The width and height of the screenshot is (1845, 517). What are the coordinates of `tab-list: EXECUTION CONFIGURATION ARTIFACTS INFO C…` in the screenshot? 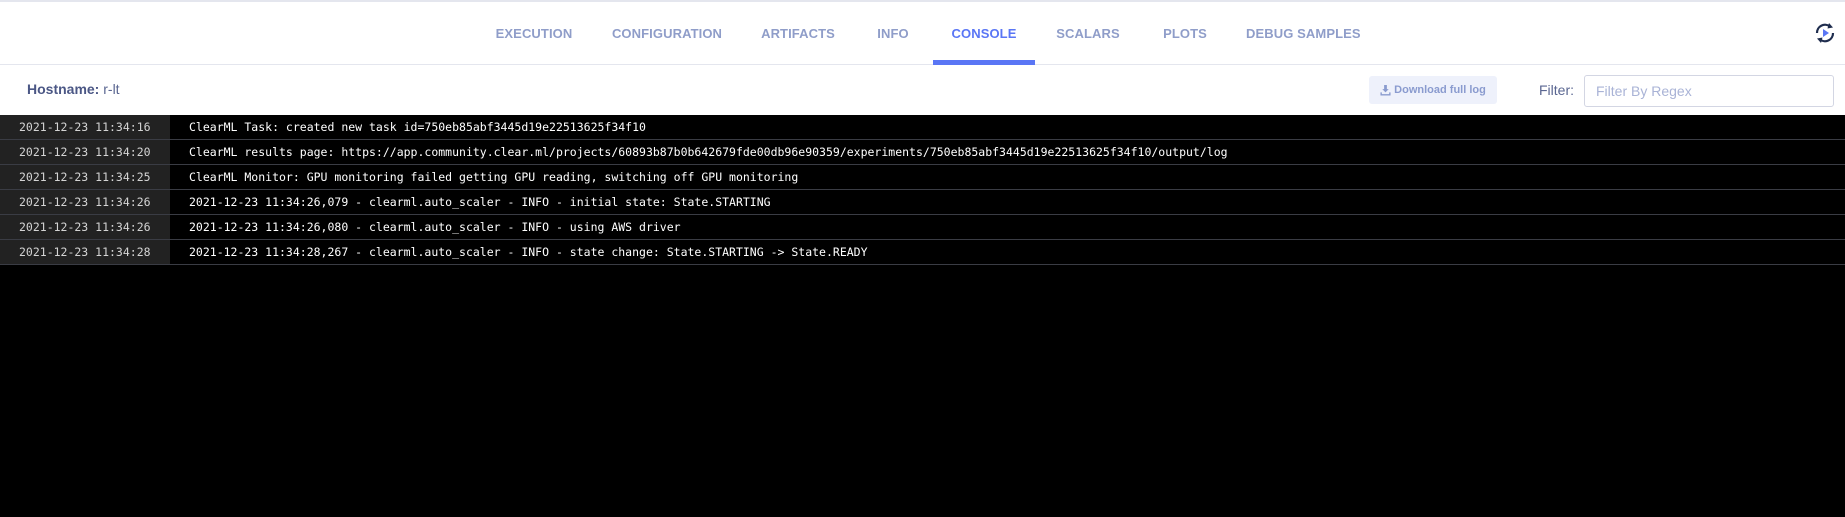 It's located at (922, 34).